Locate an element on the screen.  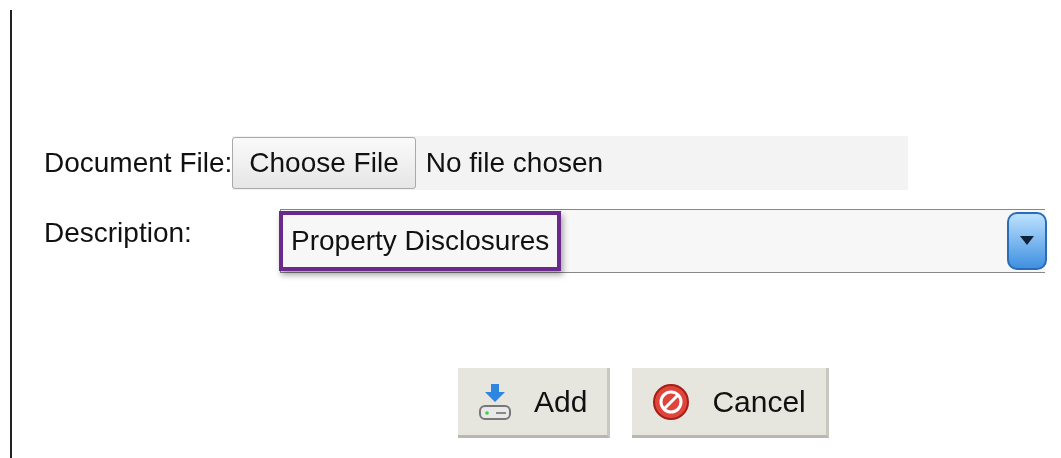
cancel-button: Cancel is located at coordinates (730, 403).